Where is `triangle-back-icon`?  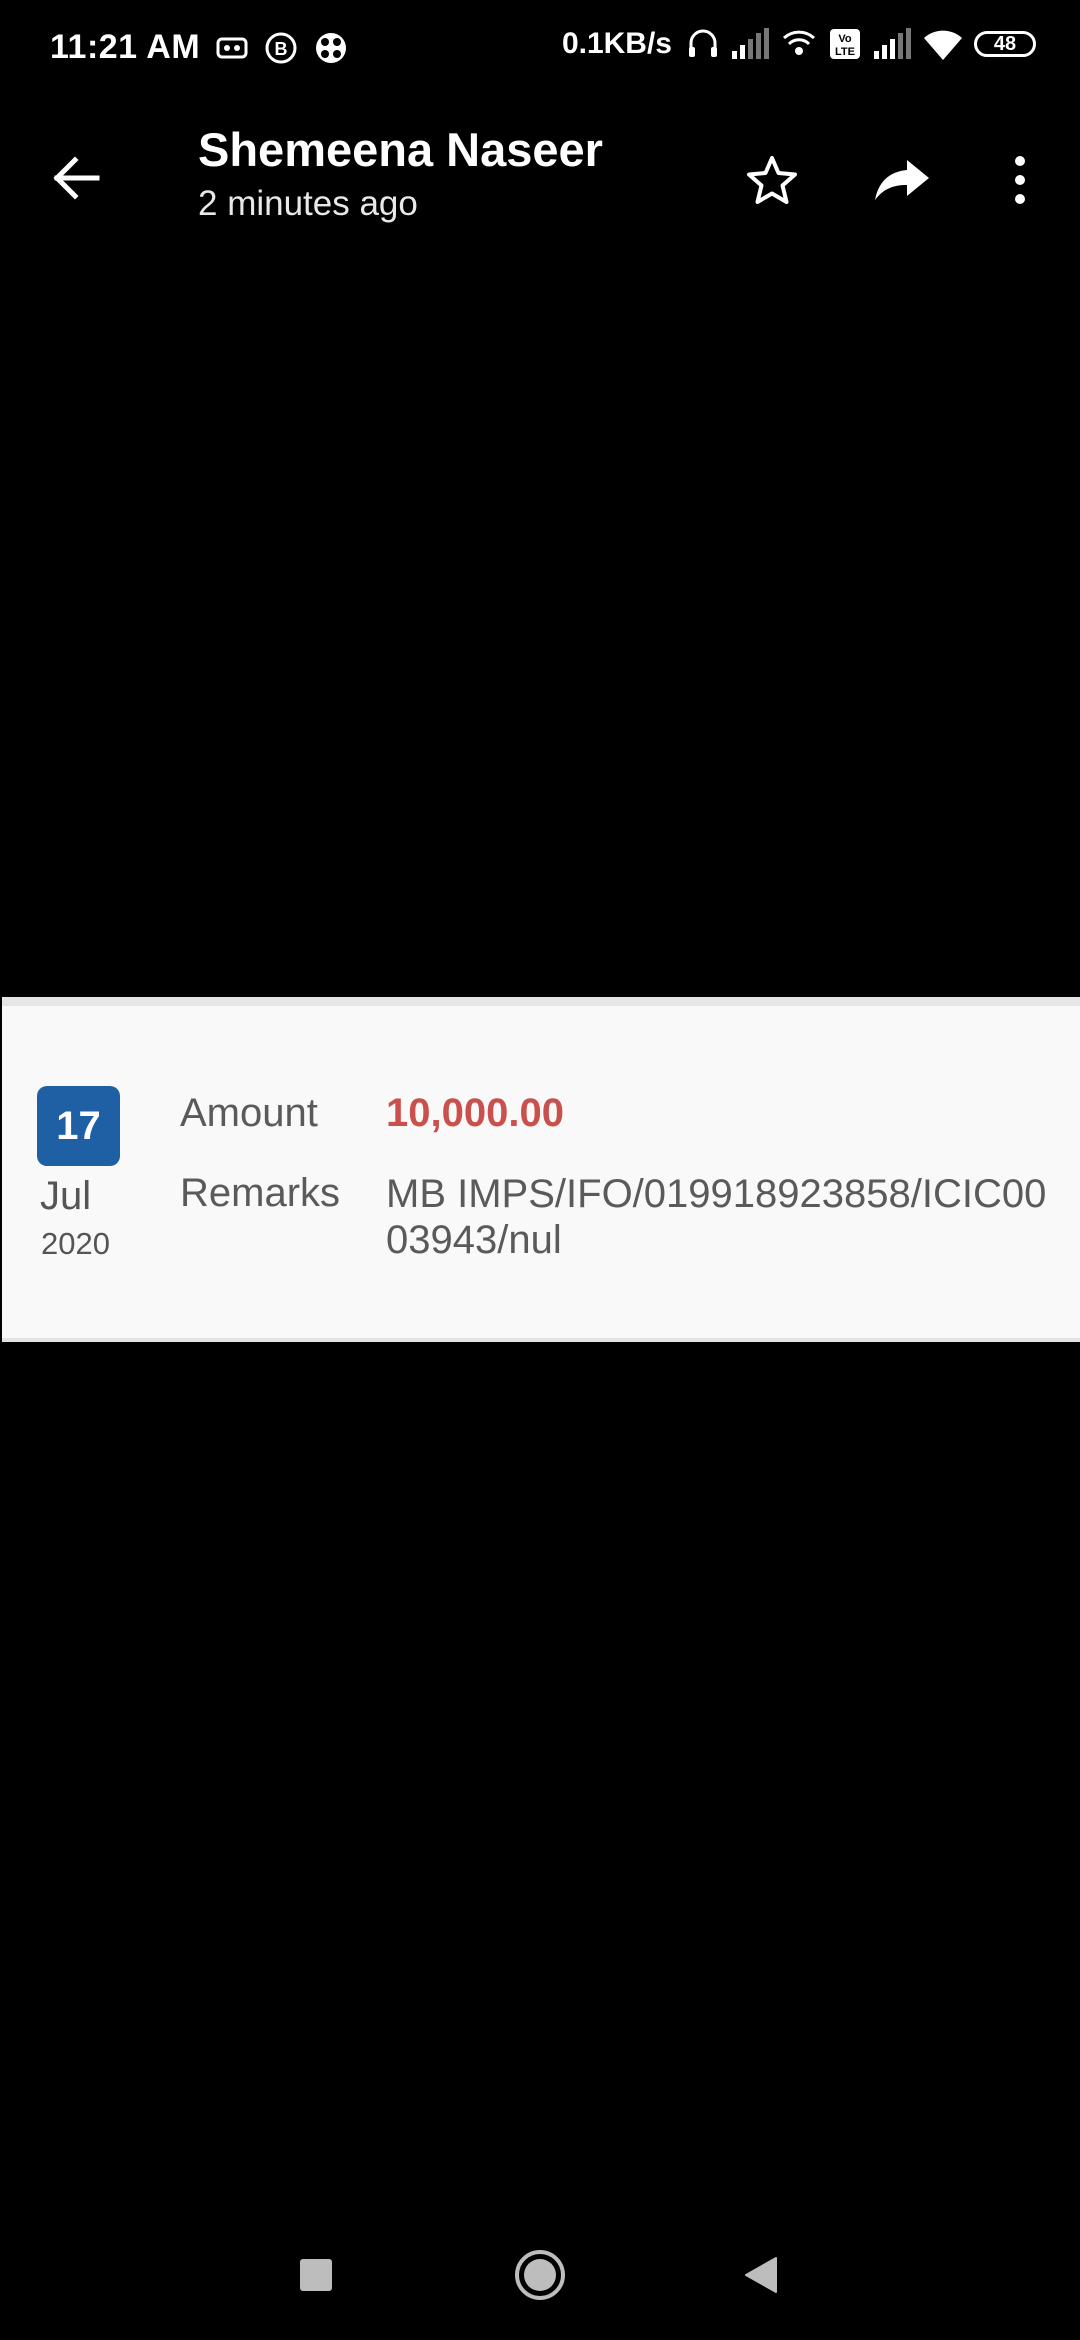 triangle-back-icon is located at coordinates (761, 2275).